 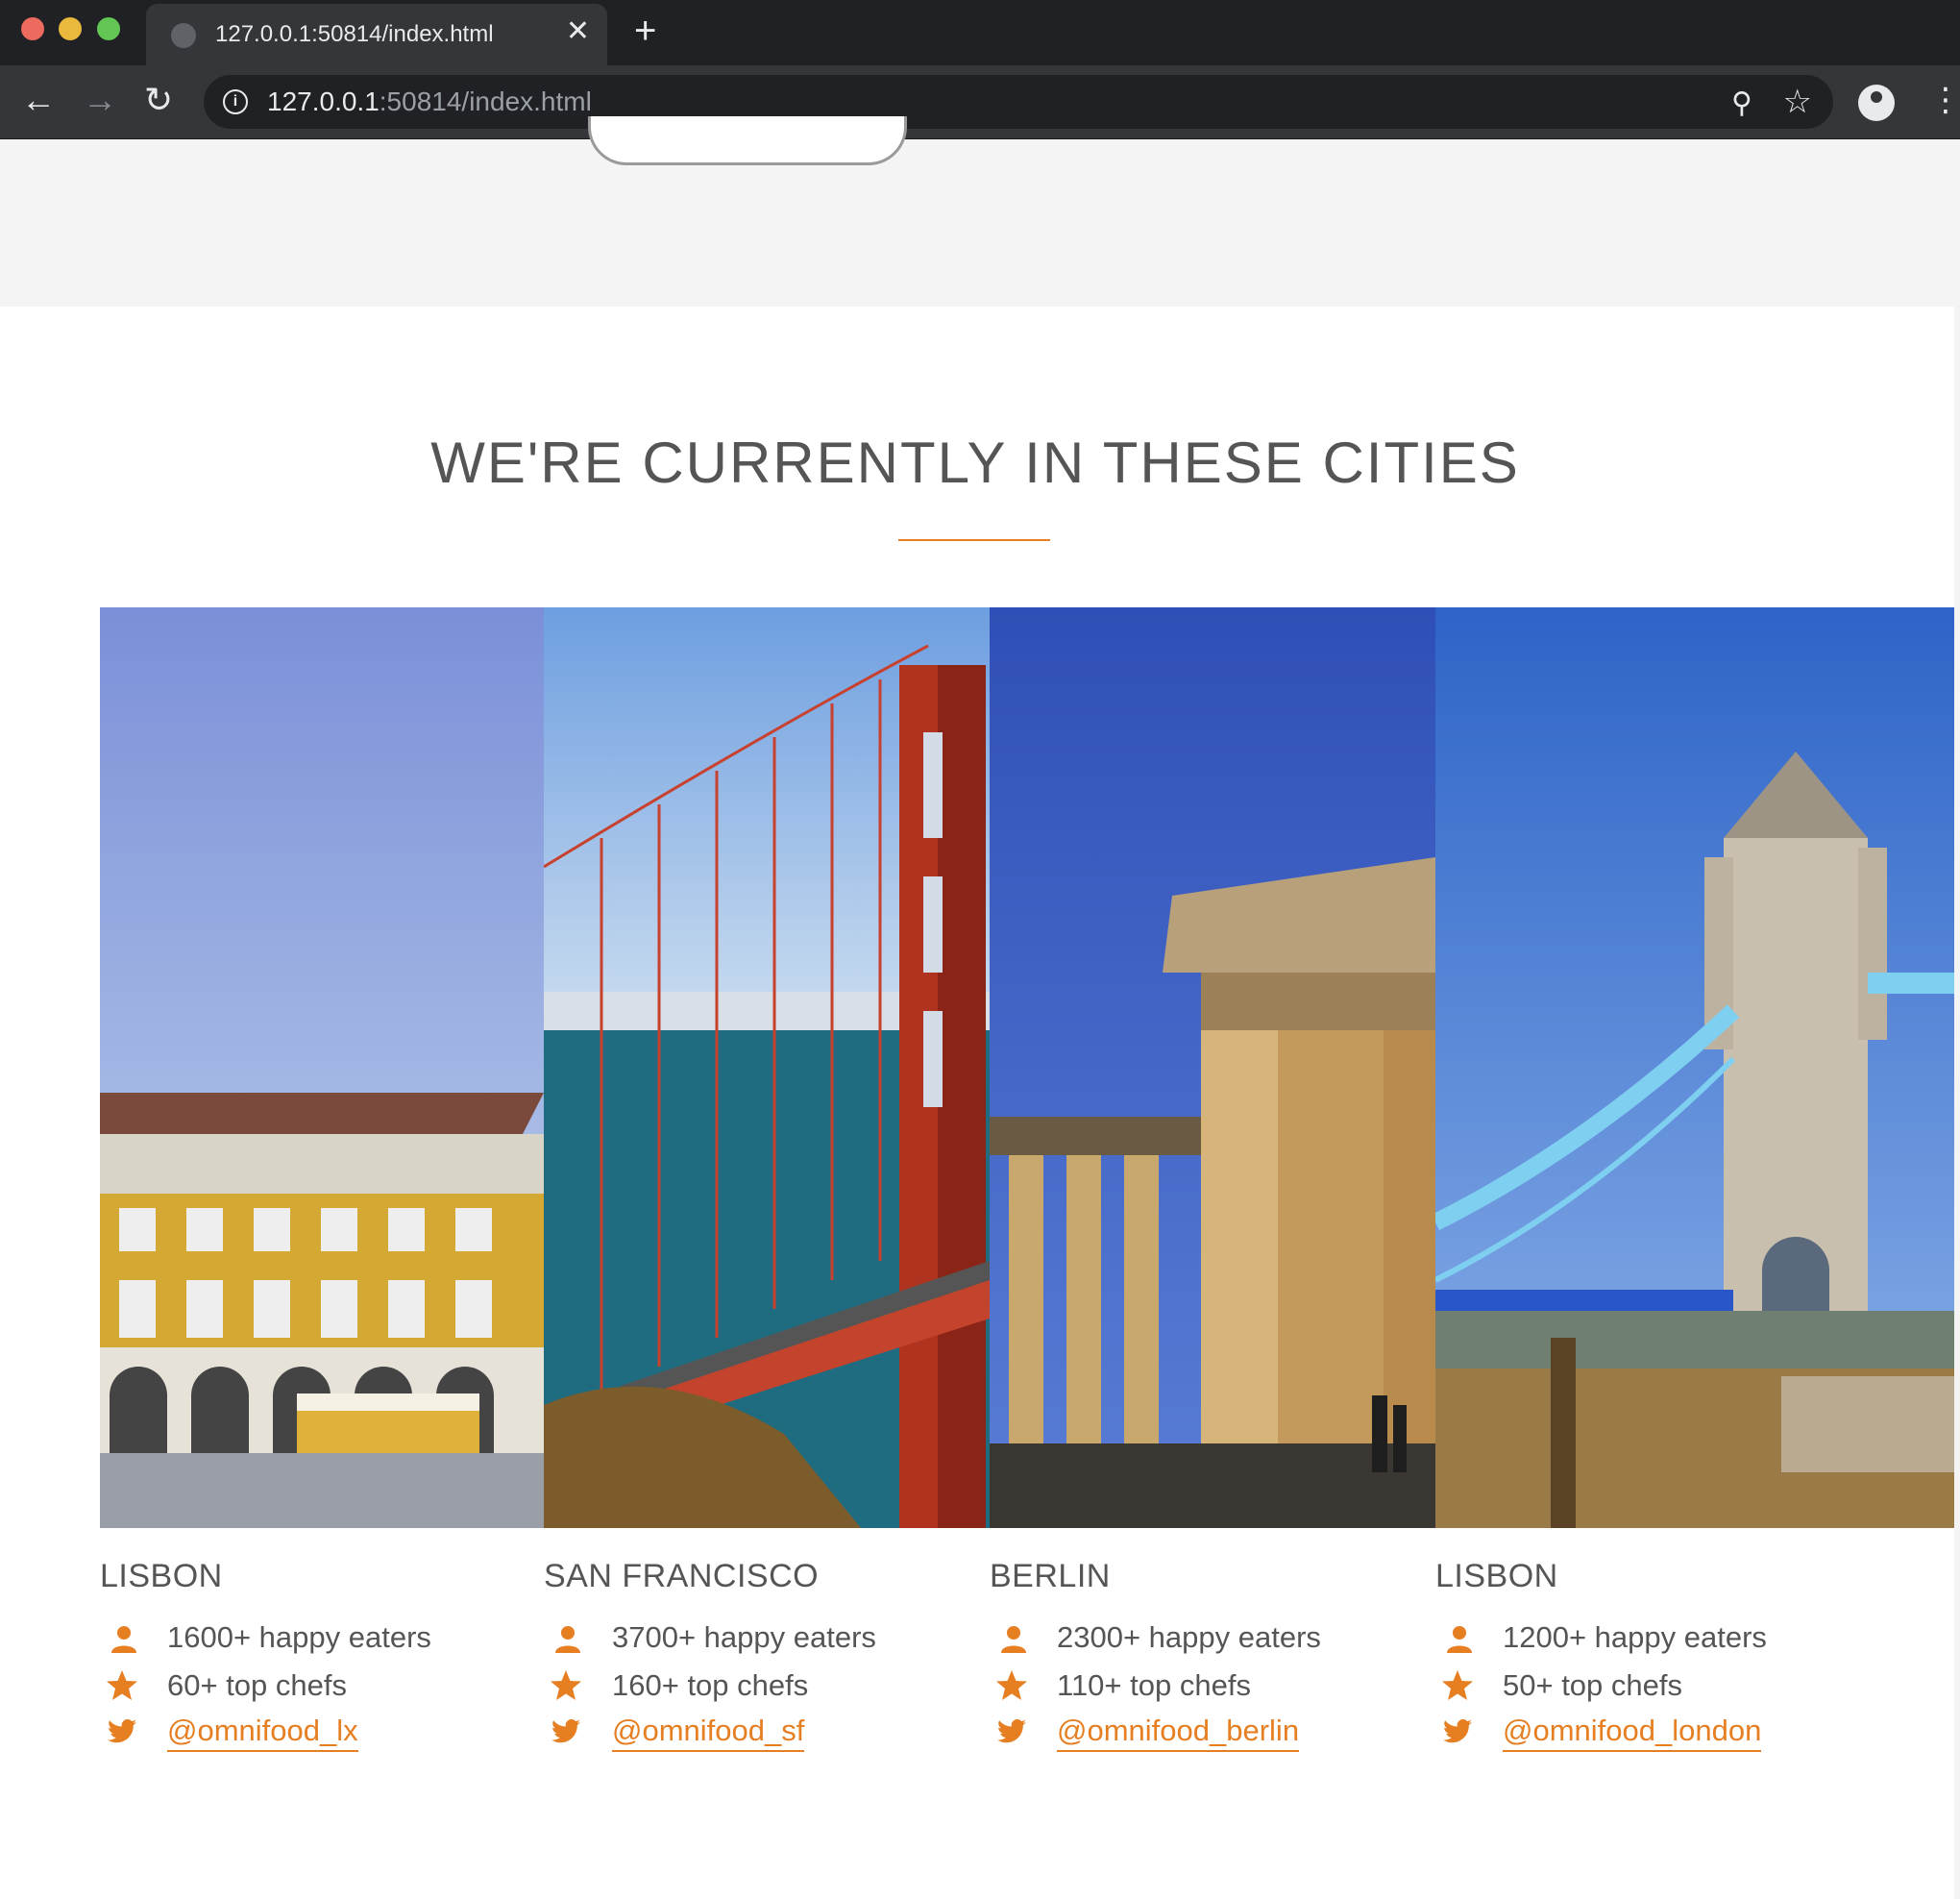 I want to click on san-francisco-image, so click(x=767, y=1067).